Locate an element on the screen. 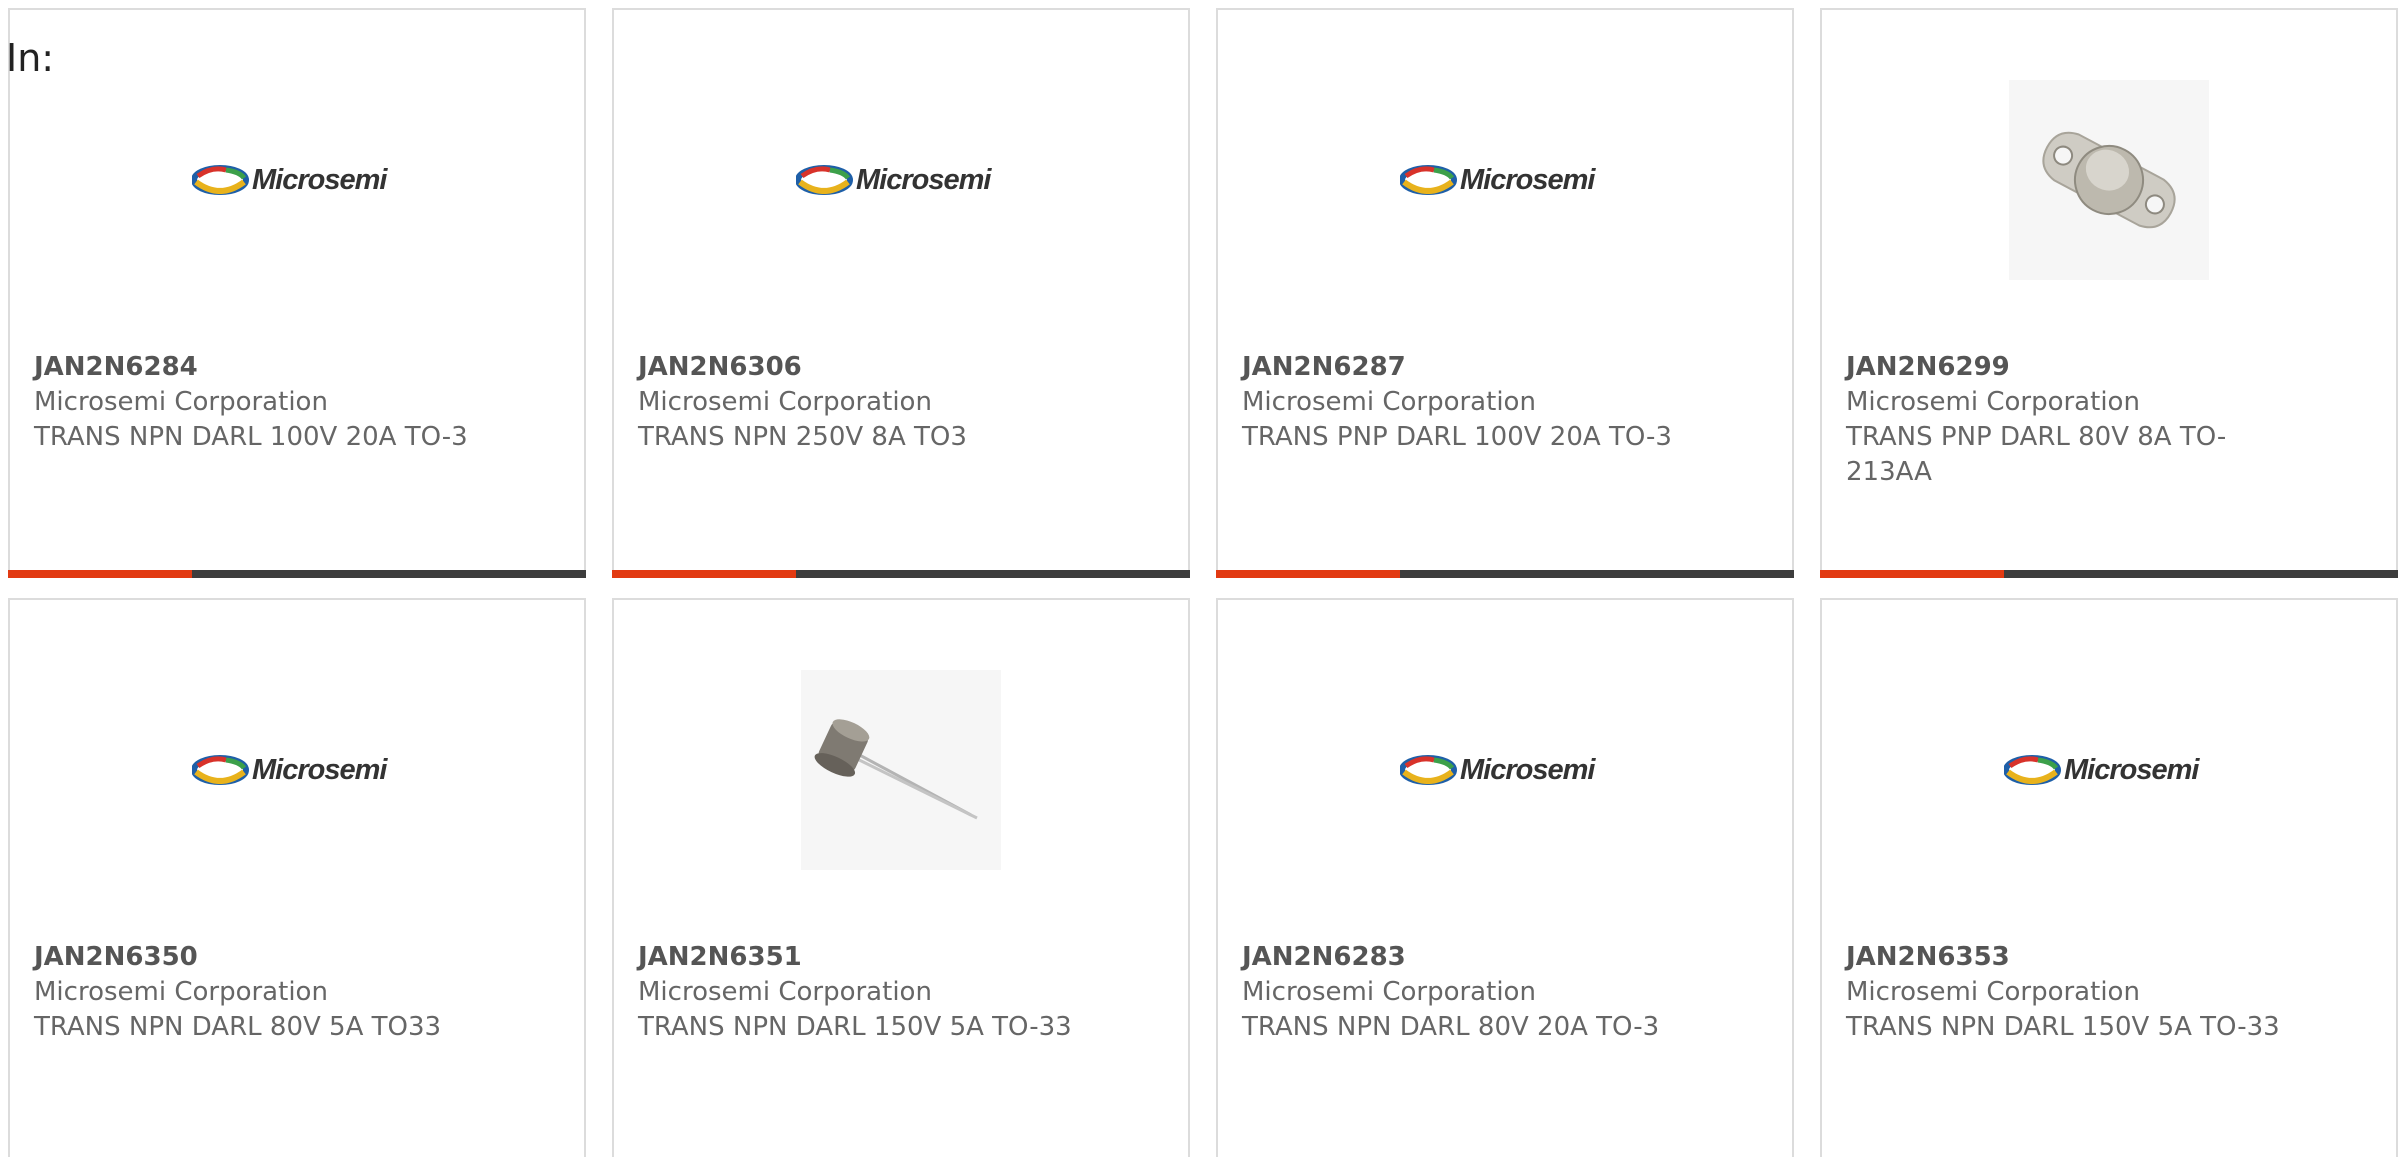 The height and width of the screenshot is (1157, 2400). product-part-number: JAN2N6306 is located at coordinates (901, 367).